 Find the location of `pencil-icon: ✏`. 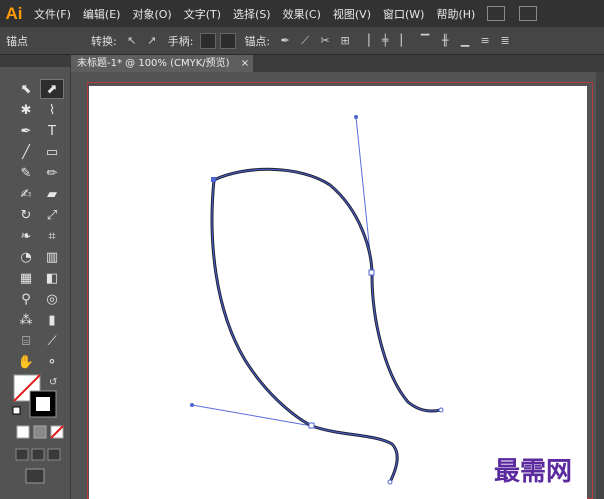

pencil-icon: ✏ is located at coordinates (52, 173).